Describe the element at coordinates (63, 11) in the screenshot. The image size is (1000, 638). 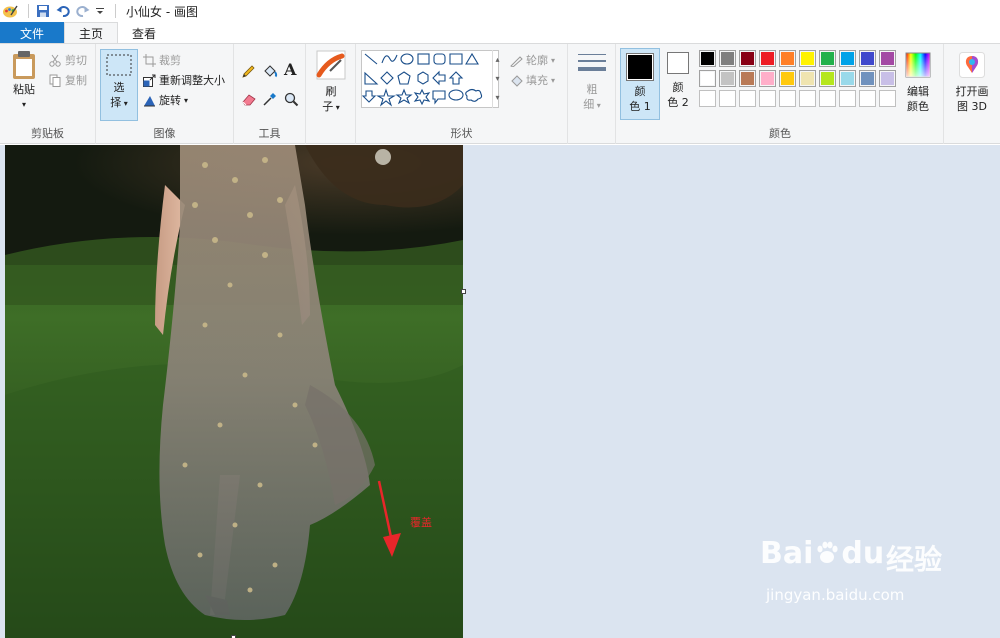
I see `undo-icon` at that location.